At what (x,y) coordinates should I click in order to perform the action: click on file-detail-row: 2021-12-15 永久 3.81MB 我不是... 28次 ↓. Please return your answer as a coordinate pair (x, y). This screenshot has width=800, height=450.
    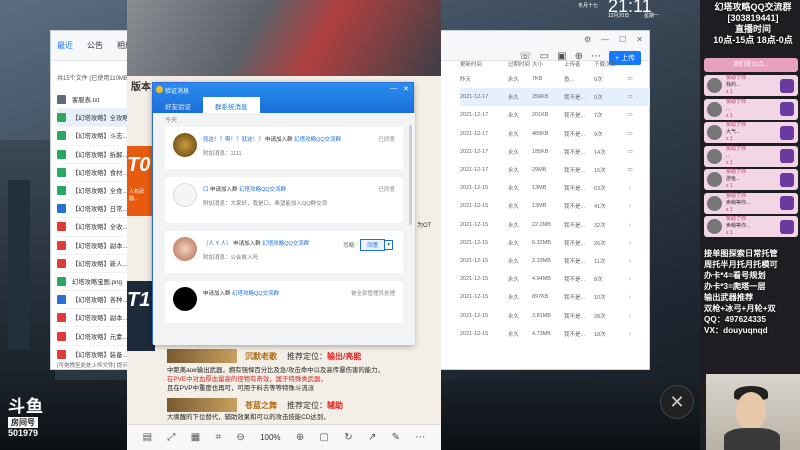
    Looking at the image, I should click on (555, 315).